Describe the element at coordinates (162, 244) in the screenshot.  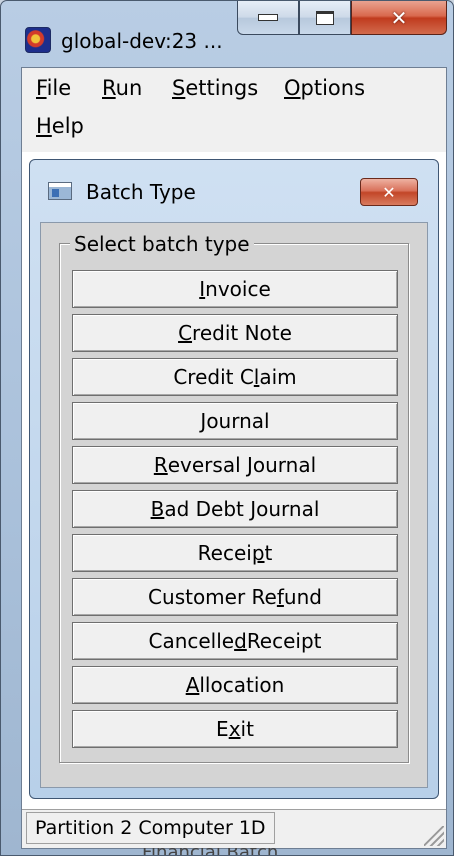
I see `group-label: Select batch type` at that location.